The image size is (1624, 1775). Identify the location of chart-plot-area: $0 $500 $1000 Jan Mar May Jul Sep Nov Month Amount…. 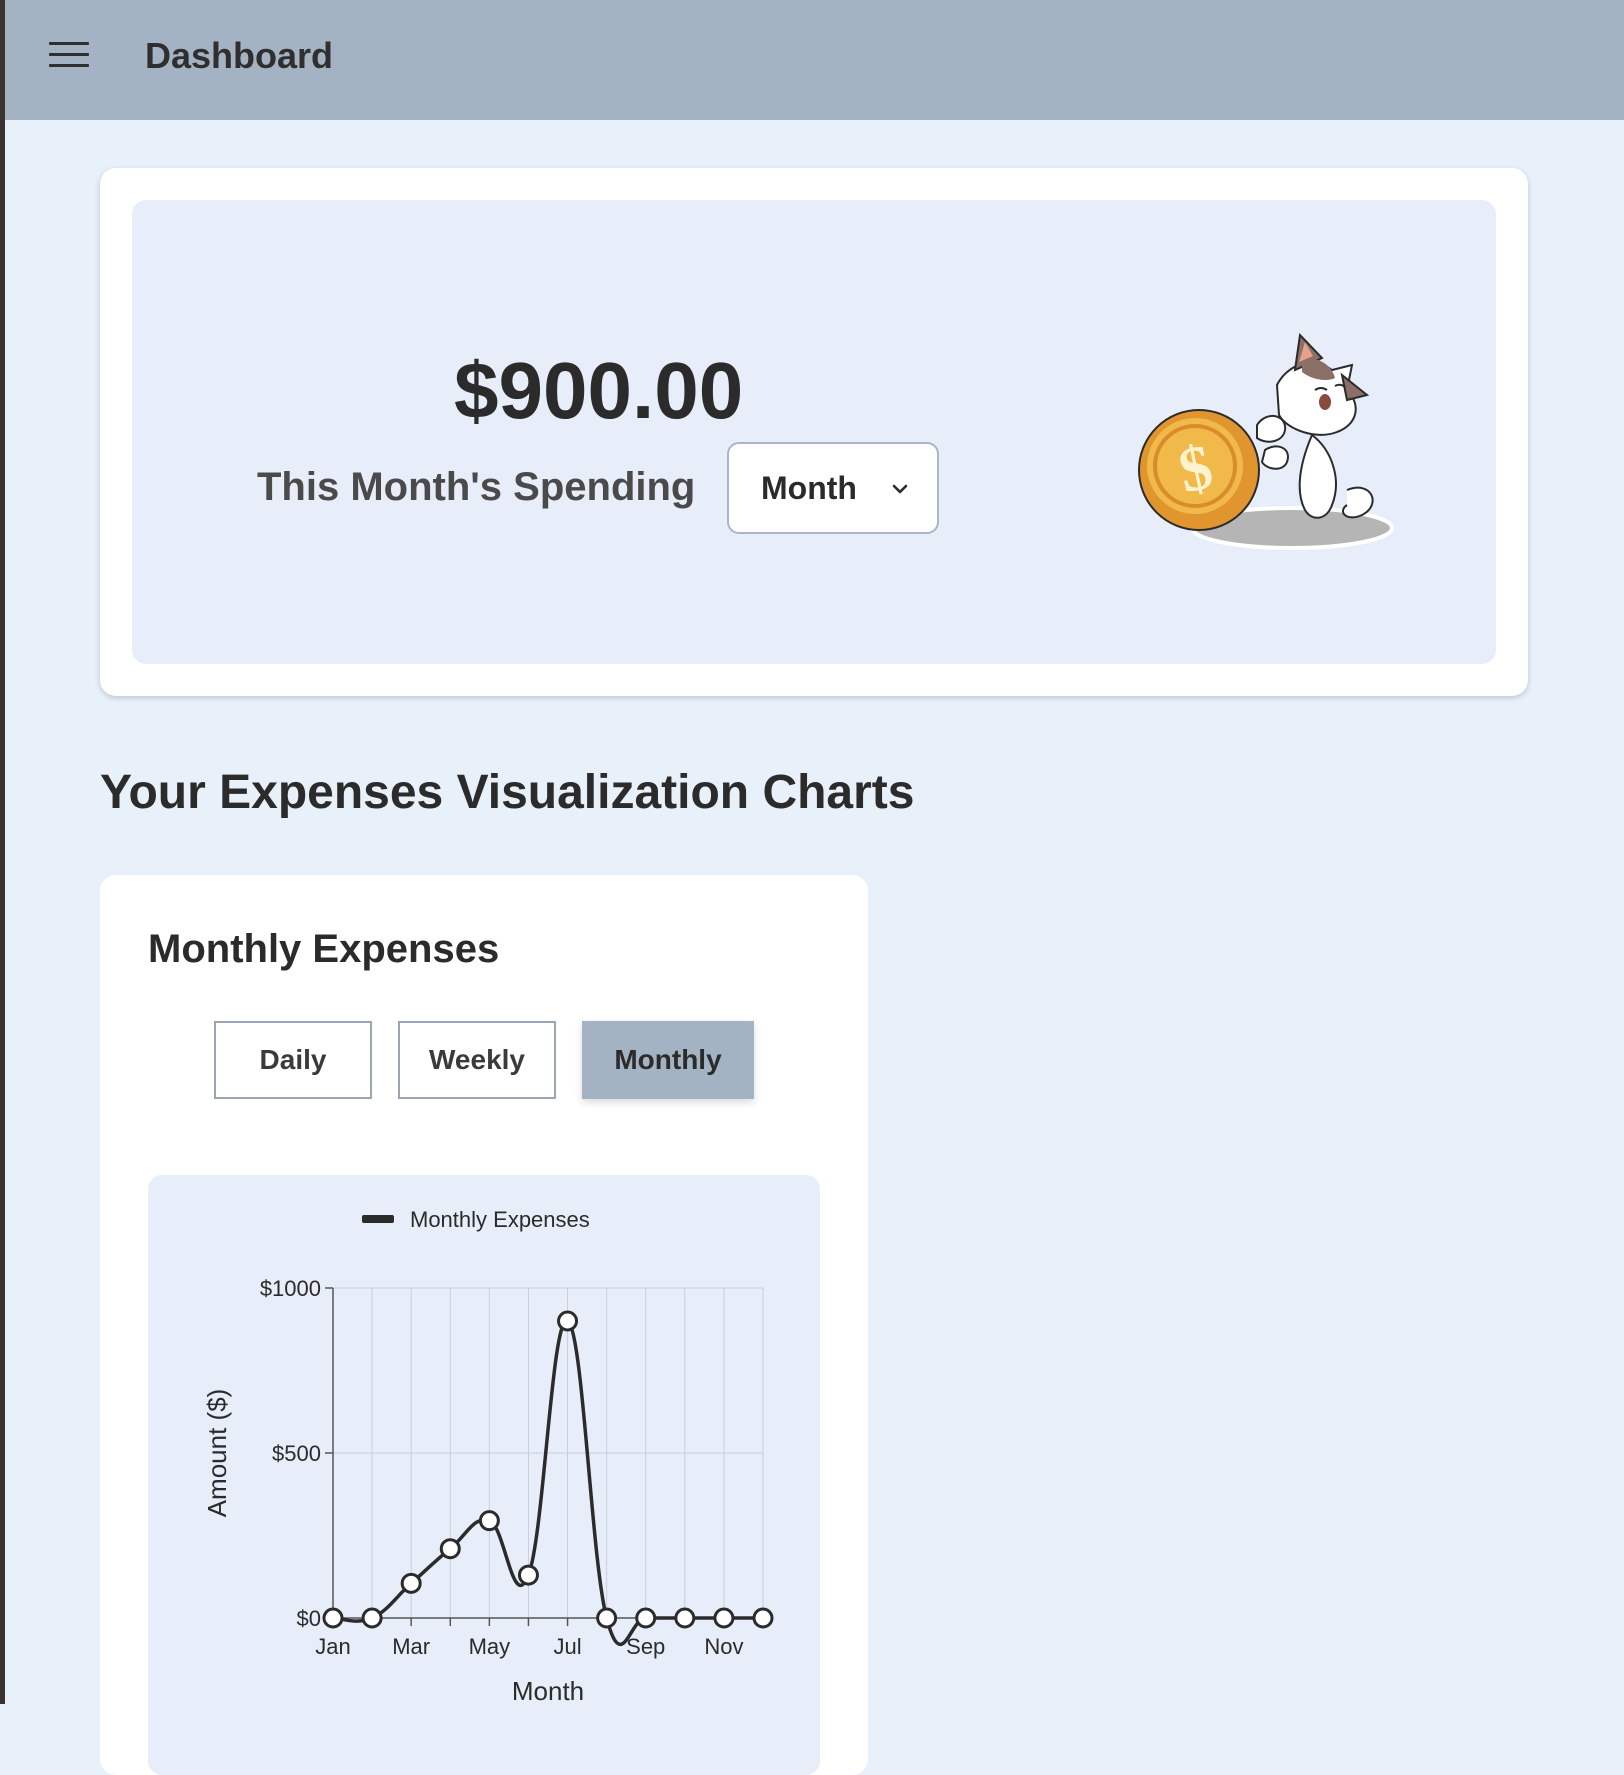
(484, 1475).